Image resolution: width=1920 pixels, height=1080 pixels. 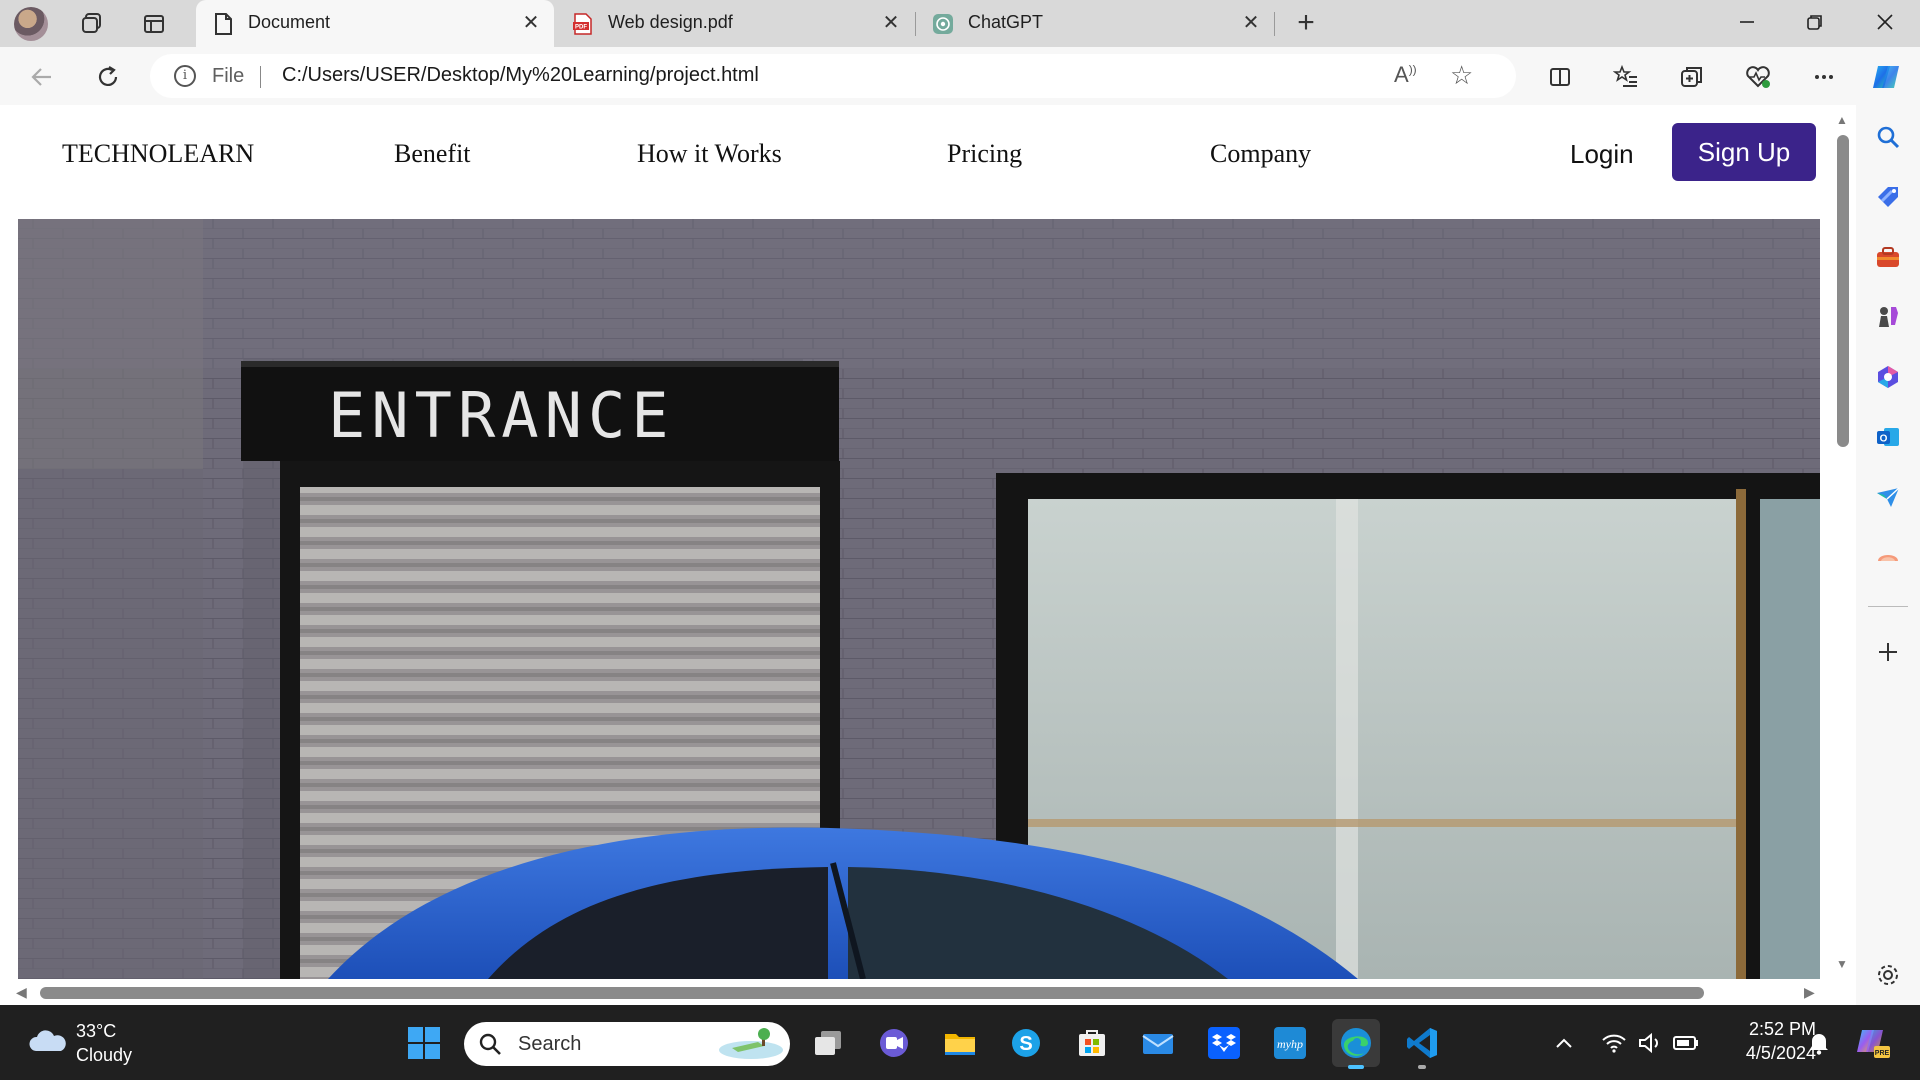 What do you see at coordinates (984, 154) in the screenshot?
I see `nav-link-pricing: Pricing` at bounding box center [984, 154].